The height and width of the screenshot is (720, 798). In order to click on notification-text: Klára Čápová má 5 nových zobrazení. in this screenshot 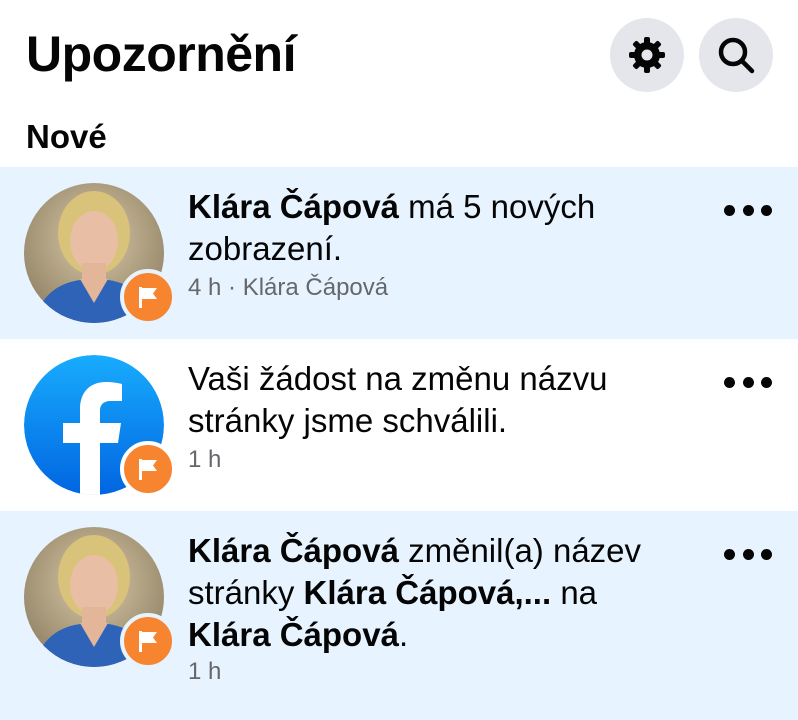, I will do `click(438, 228)`.